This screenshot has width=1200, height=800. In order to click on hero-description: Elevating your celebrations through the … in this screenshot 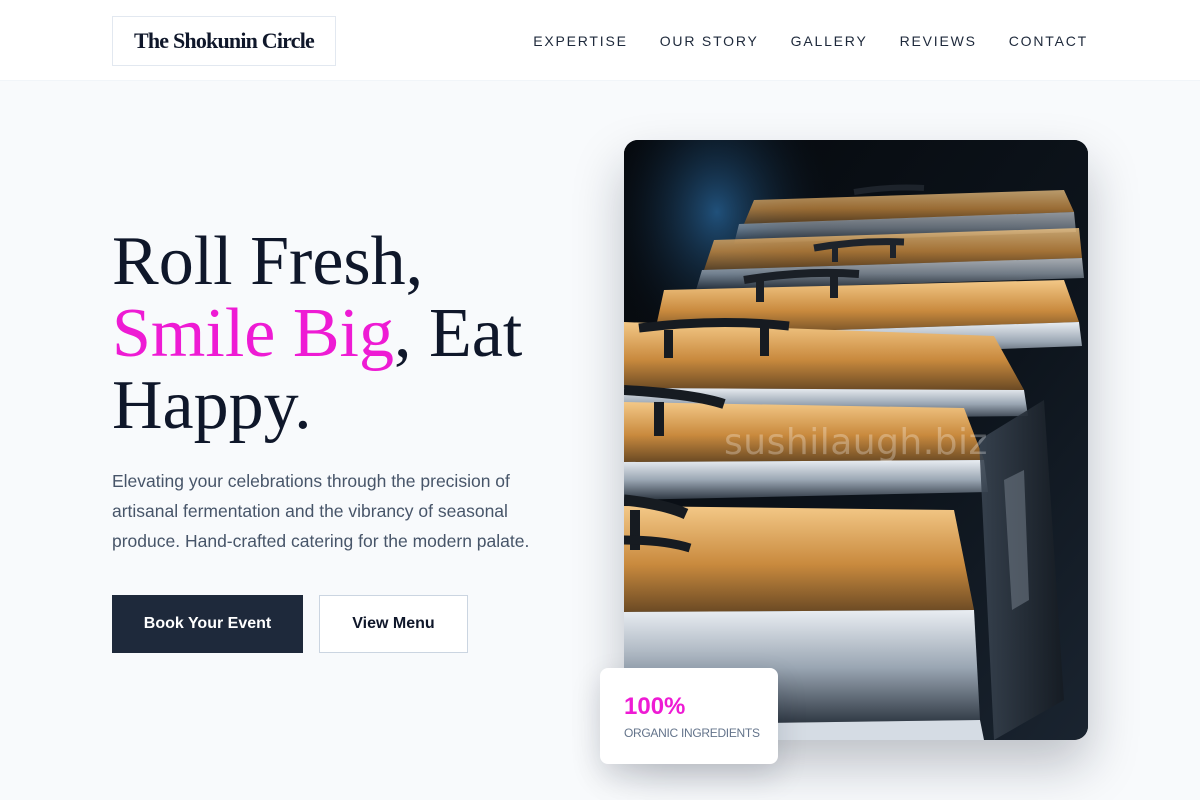, I will do `click(321, 511)`.